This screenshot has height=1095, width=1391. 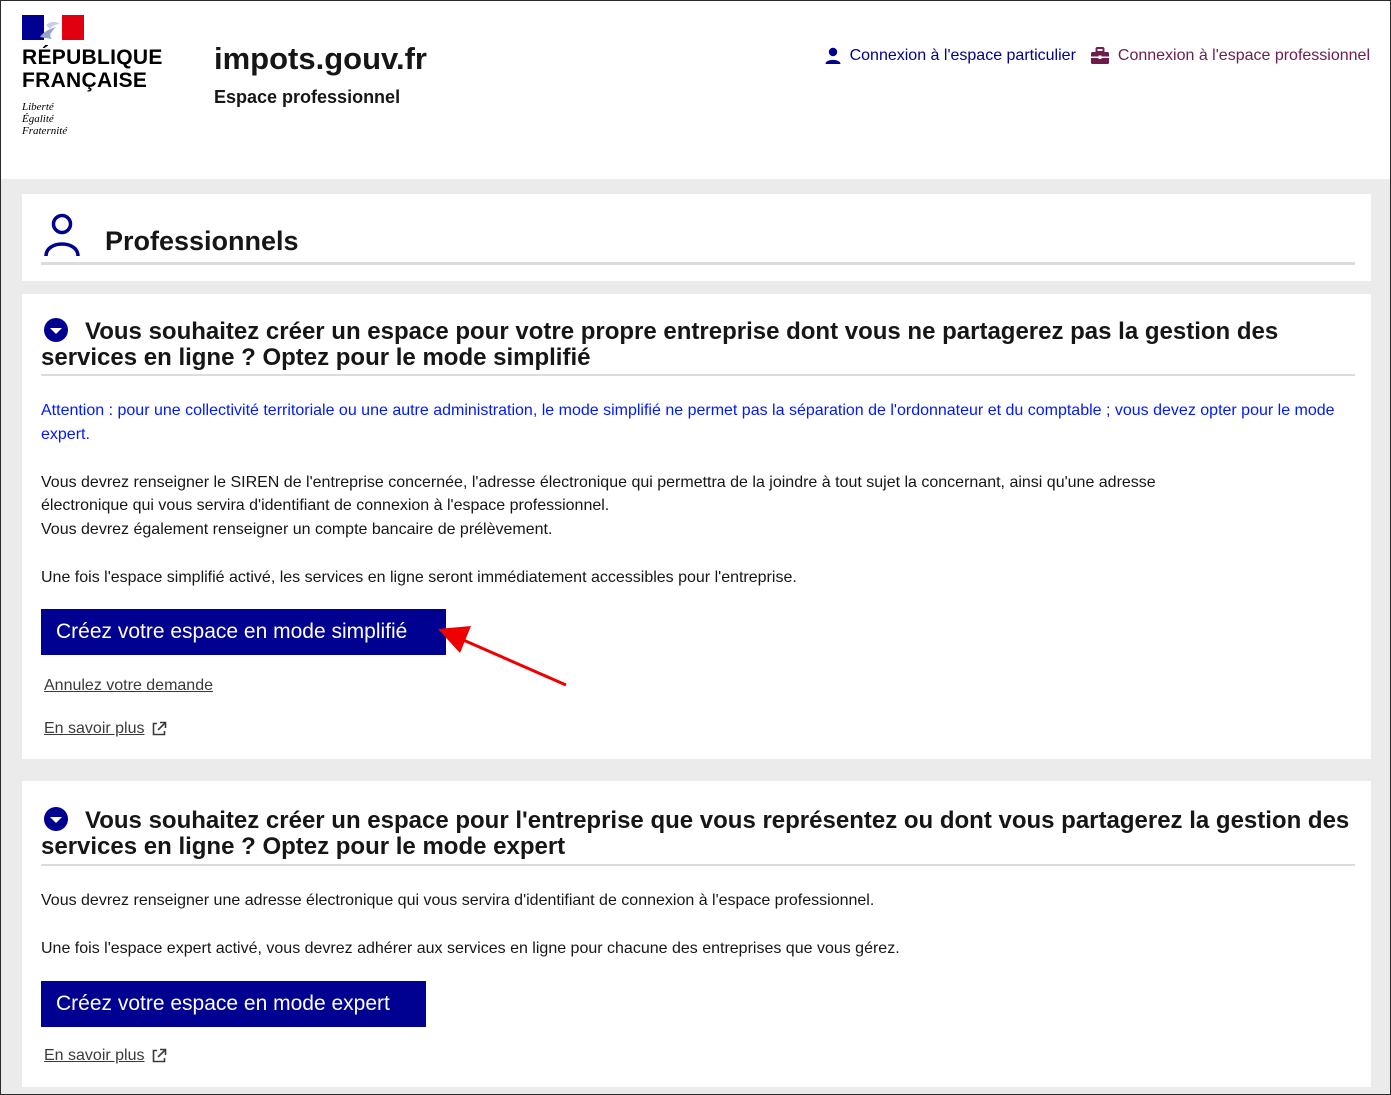 What do you see at coordinates (53, 27) in the screenshot?
I see `marianne-flag-logo` at bounding box center [53, 27].